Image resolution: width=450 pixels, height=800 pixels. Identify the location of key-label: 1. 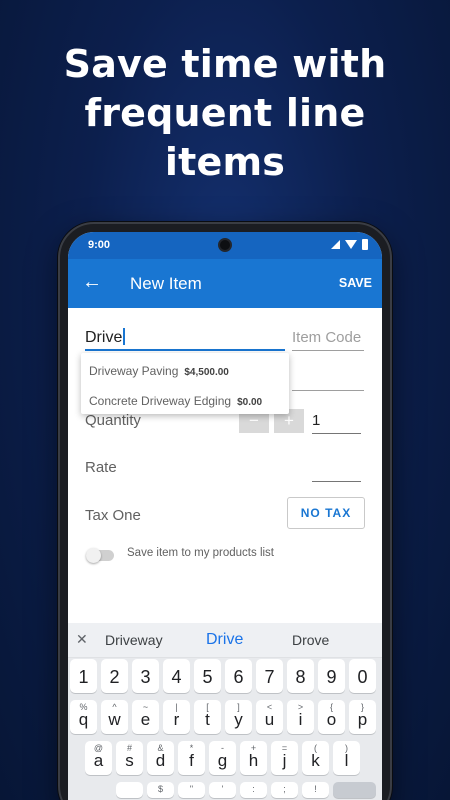
(83, 677).